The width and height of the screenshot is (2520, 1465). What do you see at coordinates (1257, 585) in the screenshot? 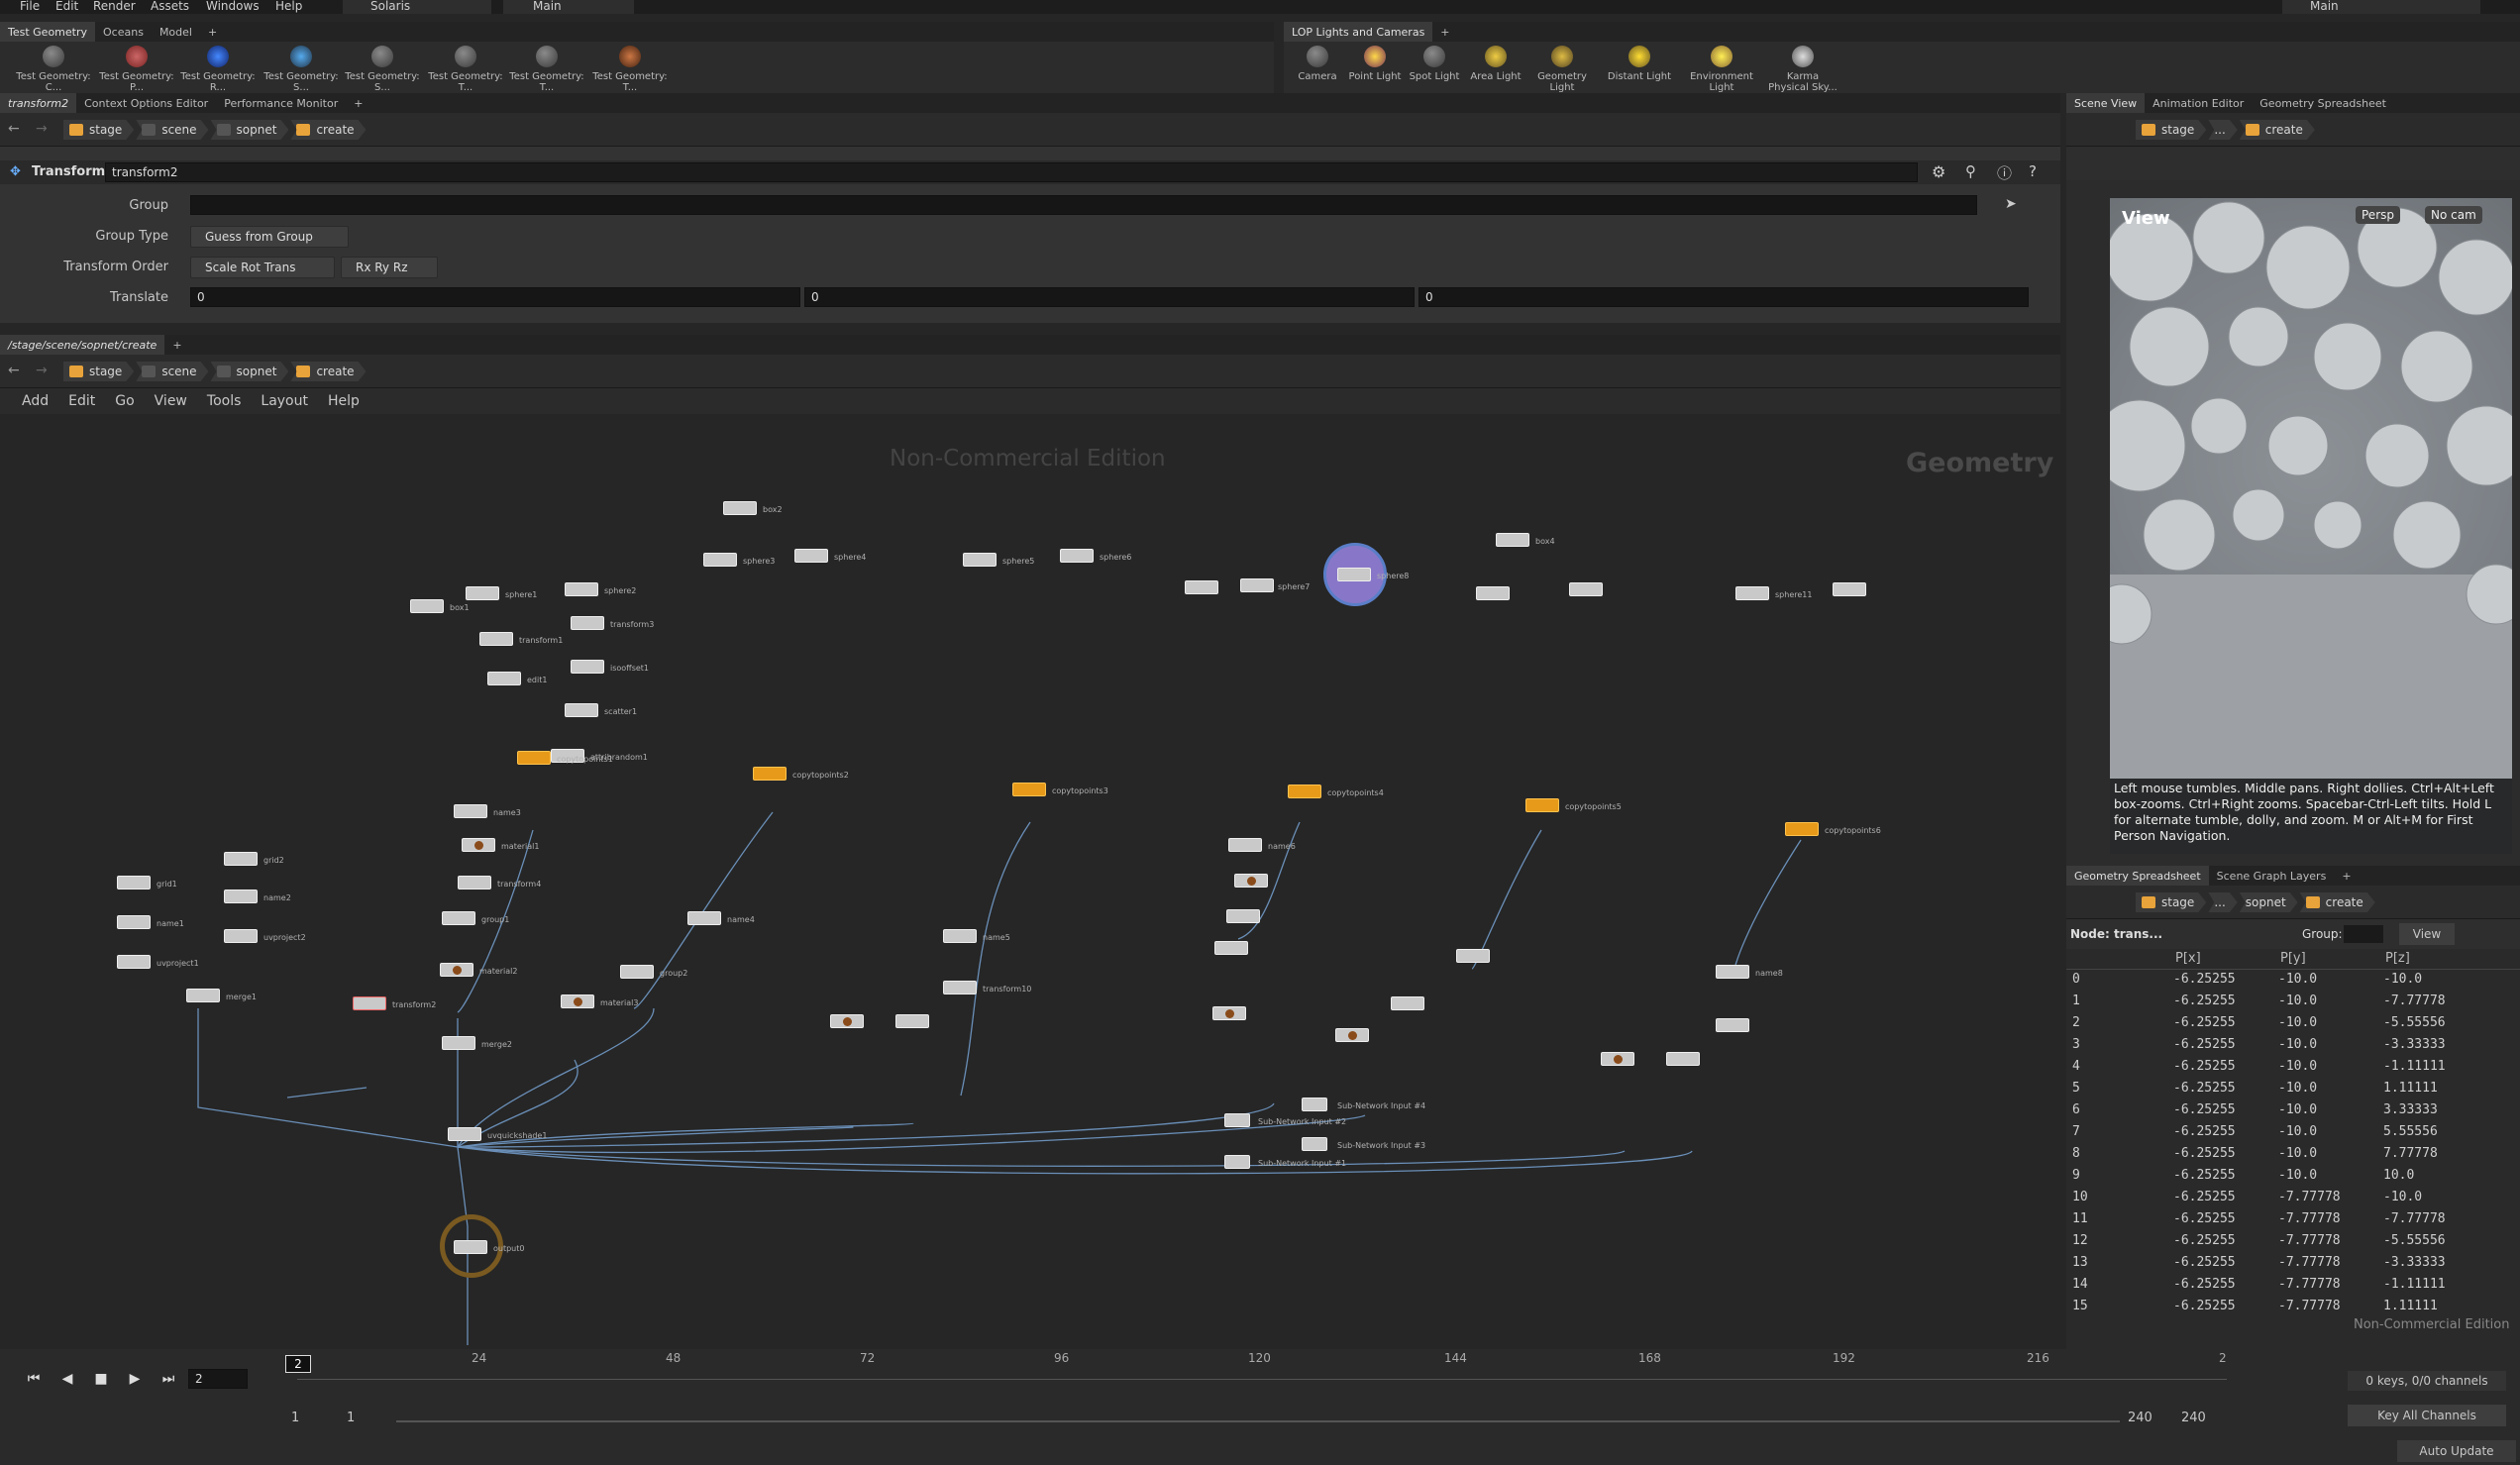
I see `node-sphere7` at bounding box center [1257, 585].